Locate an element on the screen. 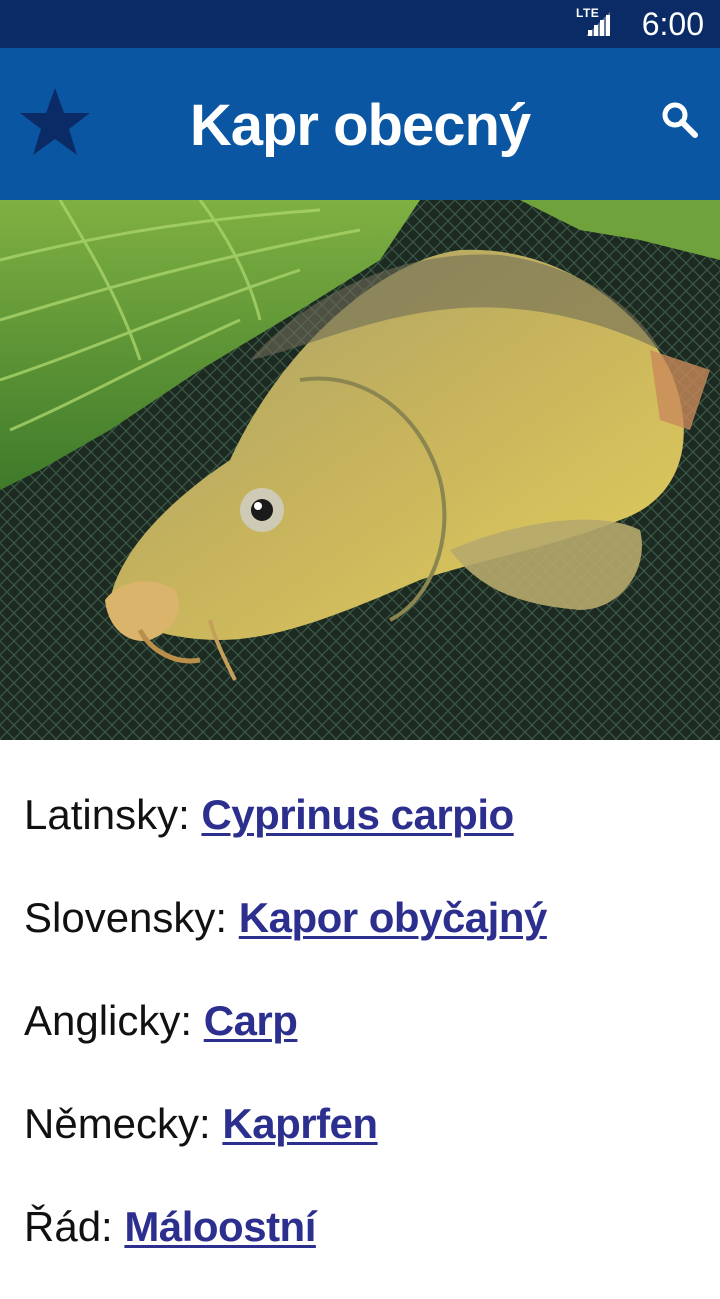 The width and height of the screenshot is (720, 1299). info-row-order: Řád: Máloostní is located at coordinates (364, 1227).